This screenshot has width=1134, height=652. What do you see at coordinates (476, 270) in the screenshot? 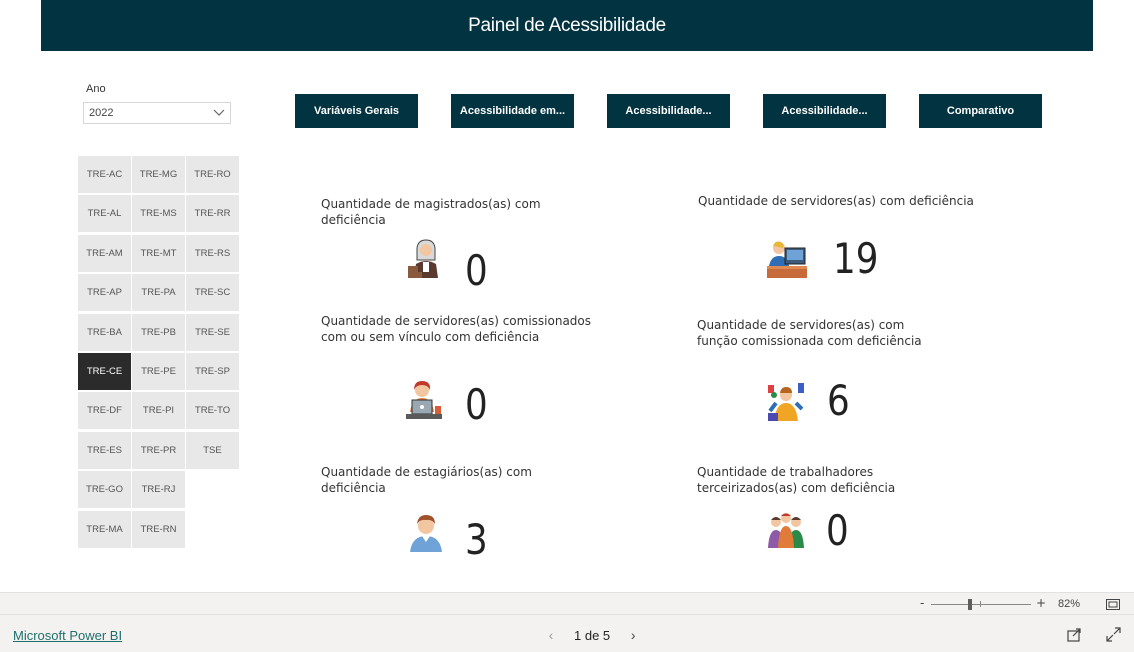
I see `card-value-magistrados: 0` at bounding box center [476, 270].